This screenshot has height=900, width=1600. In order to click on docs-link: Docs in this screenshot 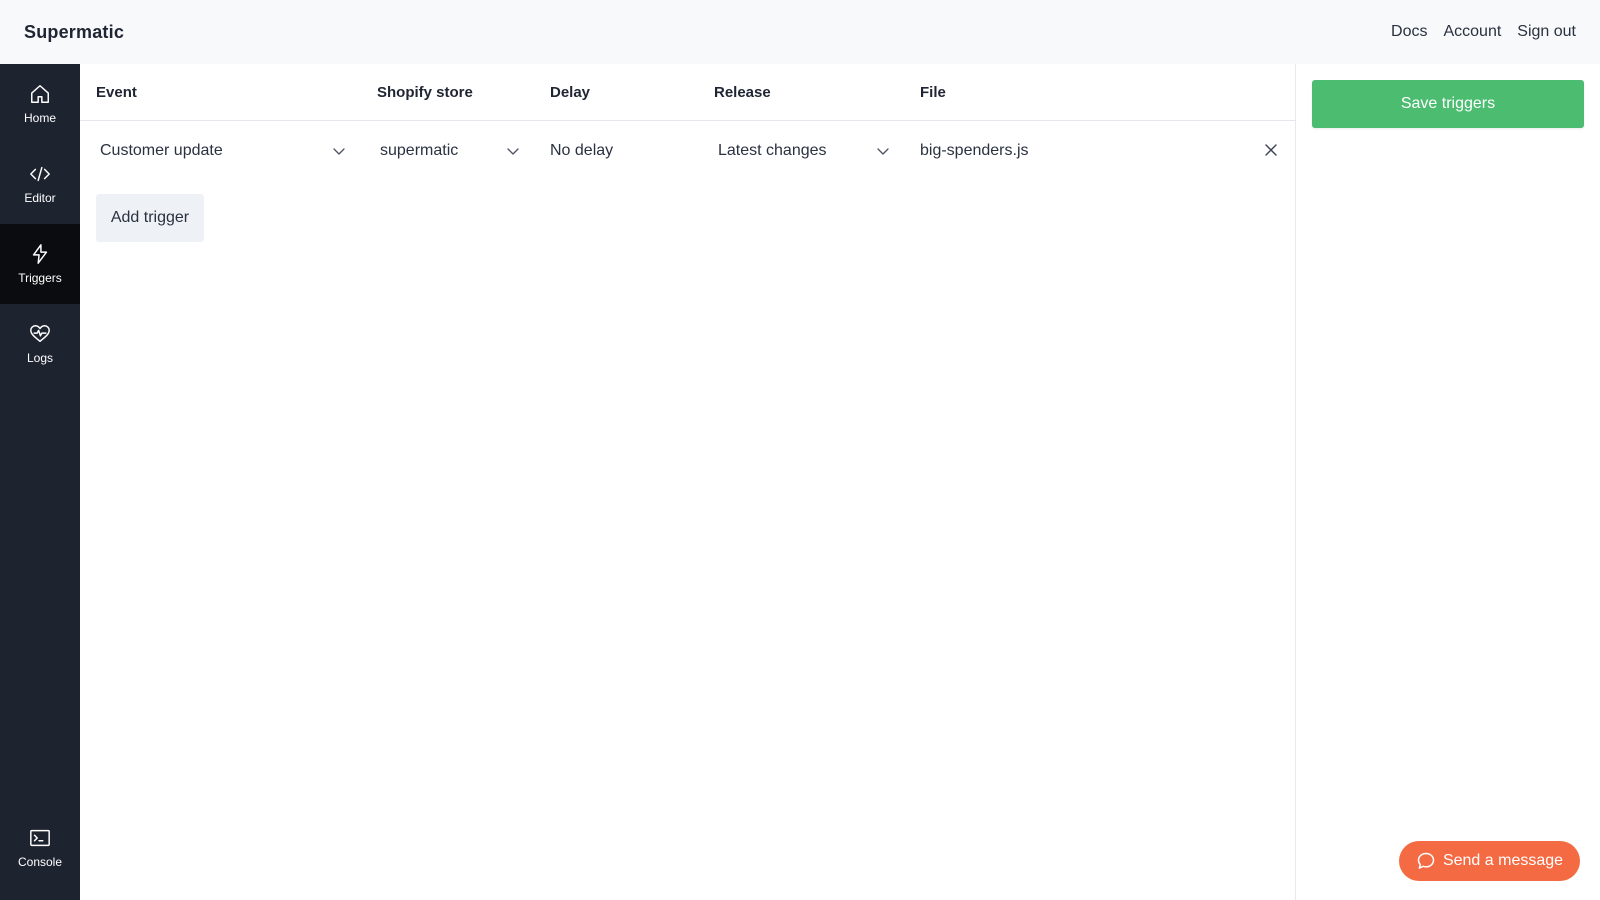, I will do `click(1409, 32)`.